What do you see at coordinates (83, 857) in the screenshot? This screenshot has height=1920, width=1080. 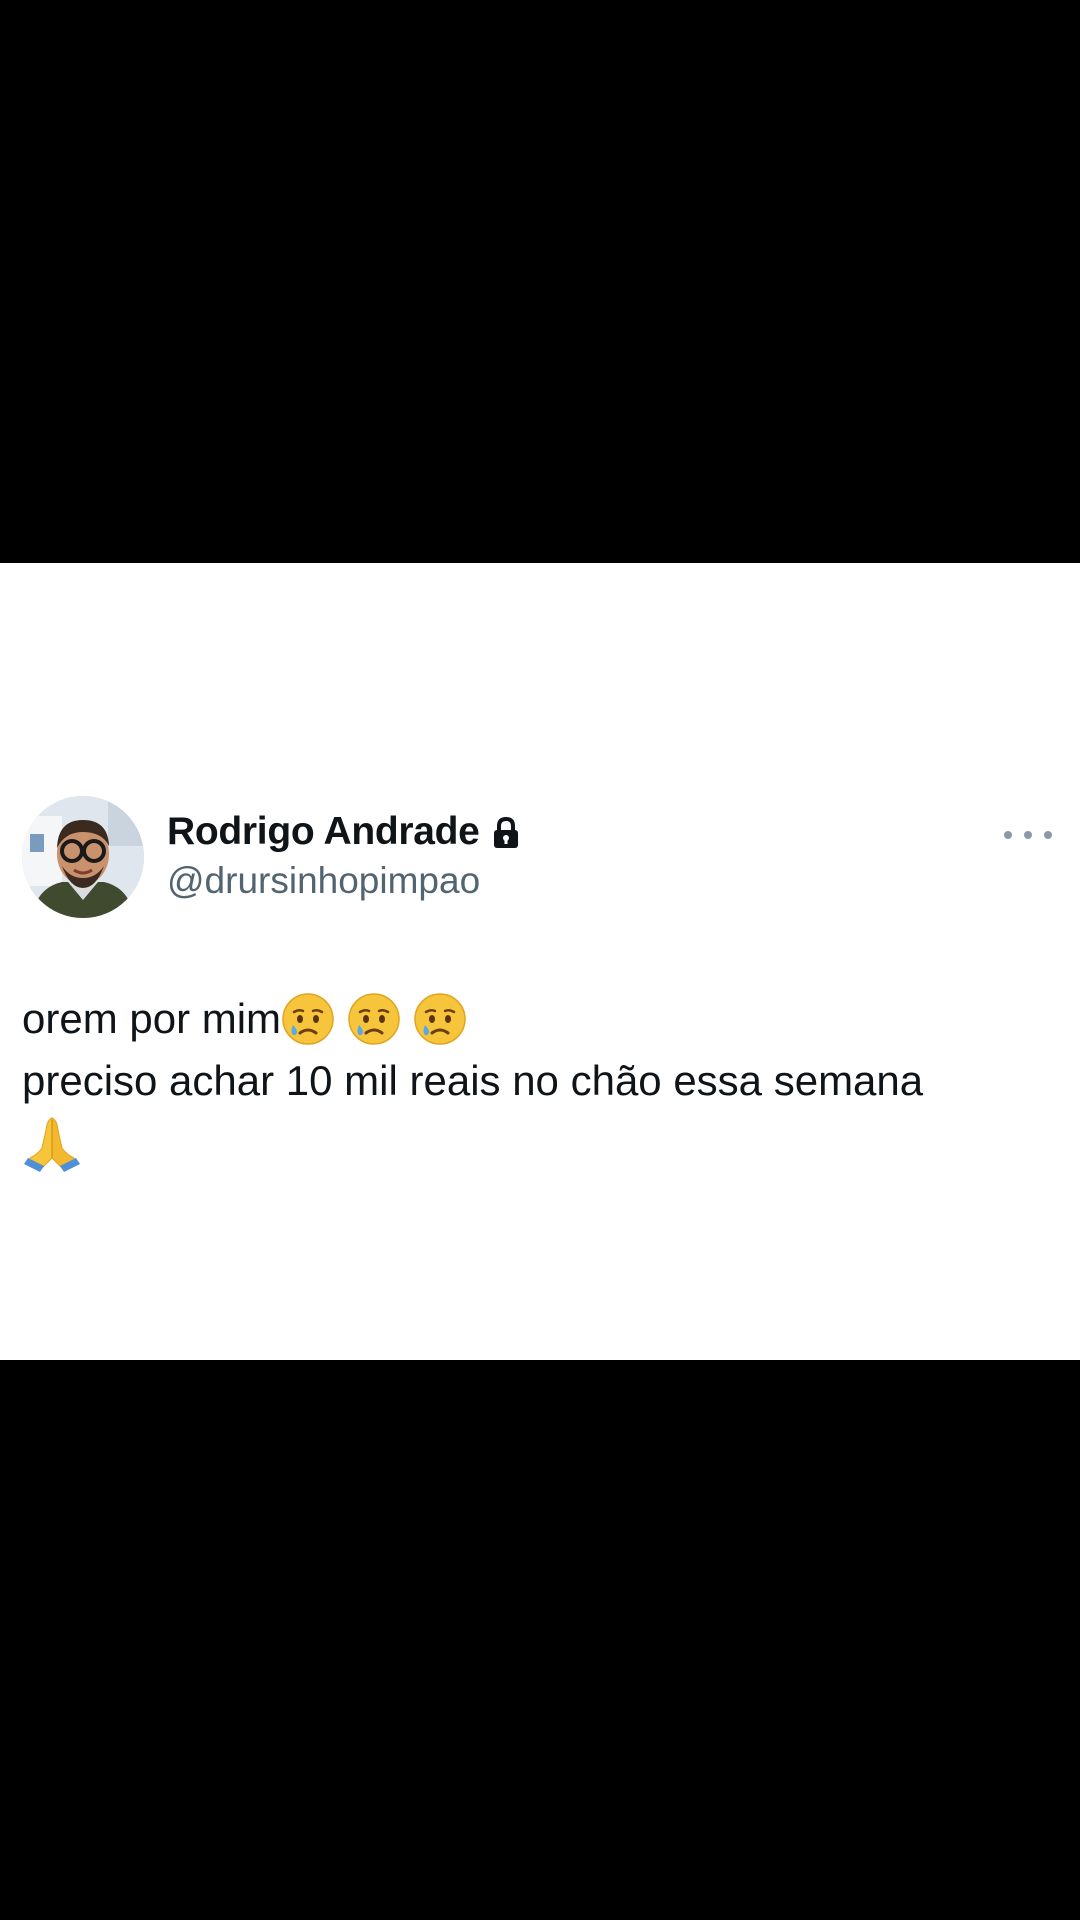 I see `avatar` at bounding box center [83, 857].